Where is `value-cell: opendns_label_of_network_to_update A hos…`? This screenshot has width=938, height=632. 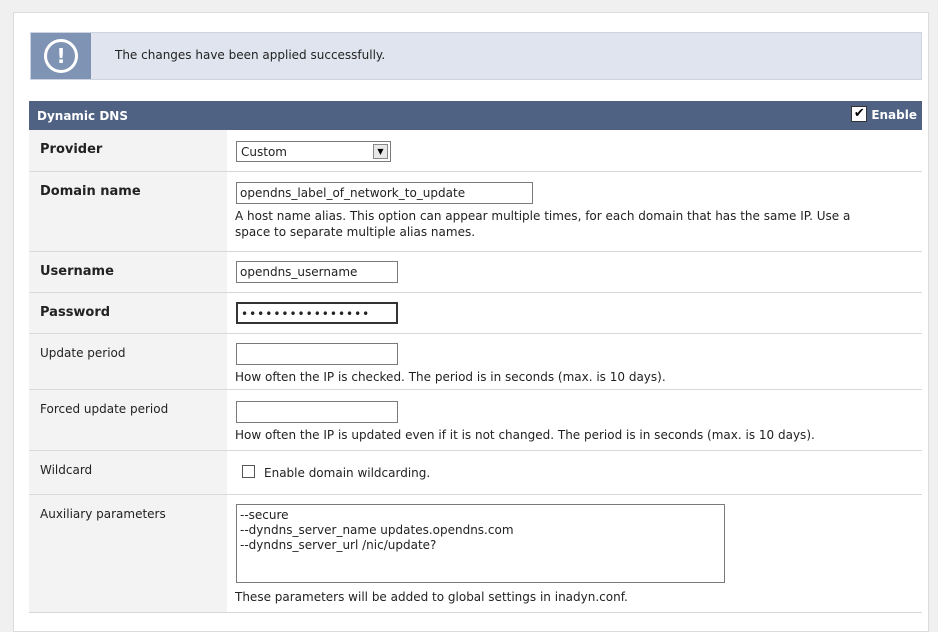 value-cell: opendns_label_of_network_to_update A hos… is located at coordinates (574, 211).